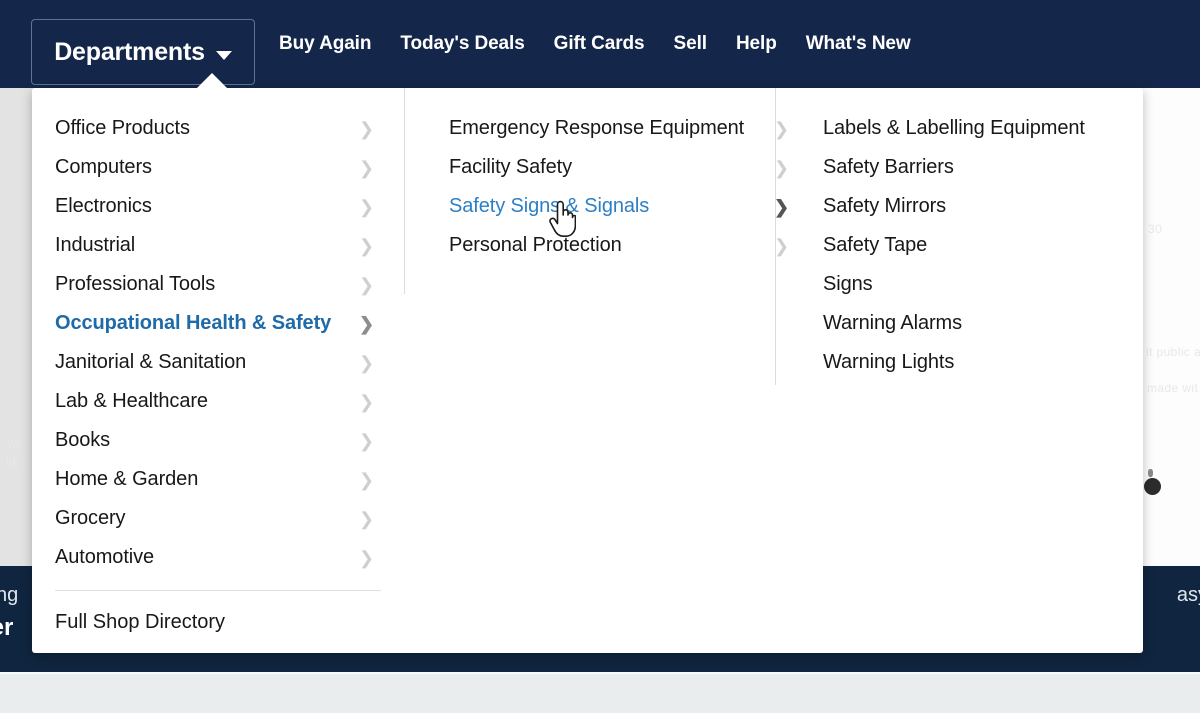 The width and height of the screenshot is (1200, 713). I want to click on menu-item-label: Safety Barriers, so click(888, 167).